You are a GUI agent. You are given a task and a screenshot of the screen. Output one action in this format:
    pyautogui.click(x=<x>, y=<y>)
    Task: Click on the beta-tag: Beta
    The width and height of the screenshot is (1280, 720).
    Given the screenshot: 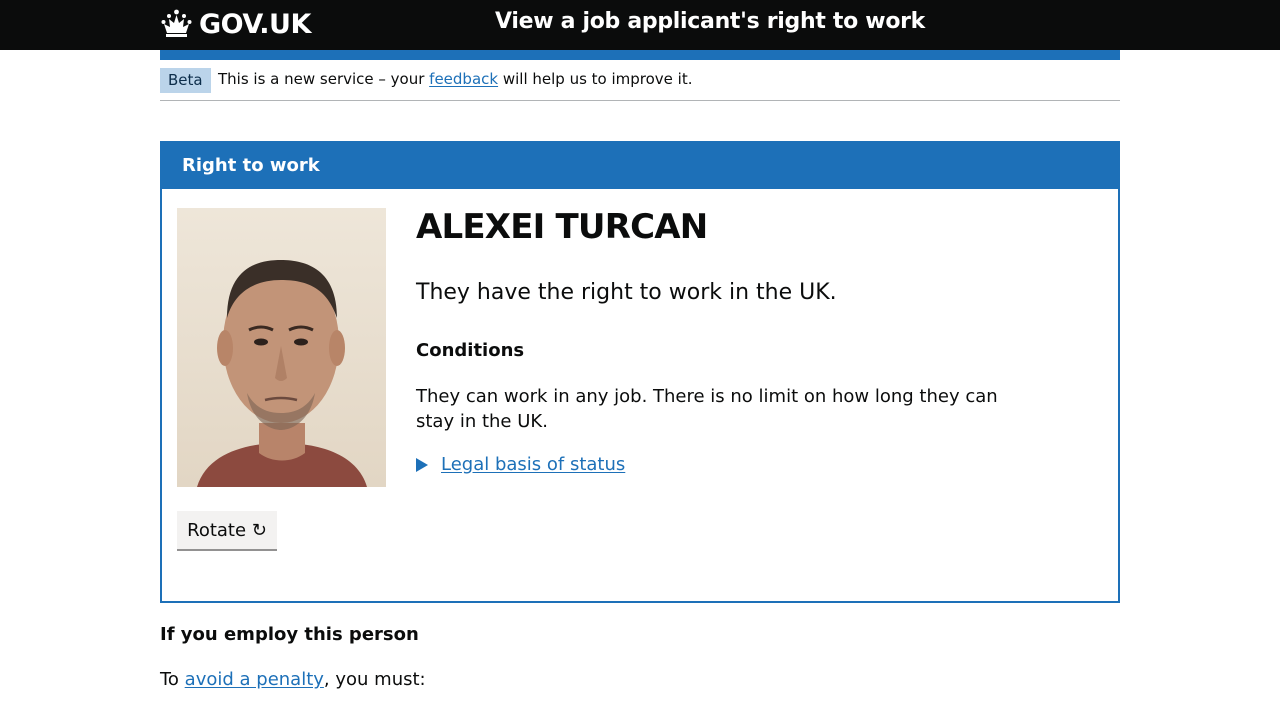 What is the action you would take?
    pyautogui.click(x=185, y=80)
    